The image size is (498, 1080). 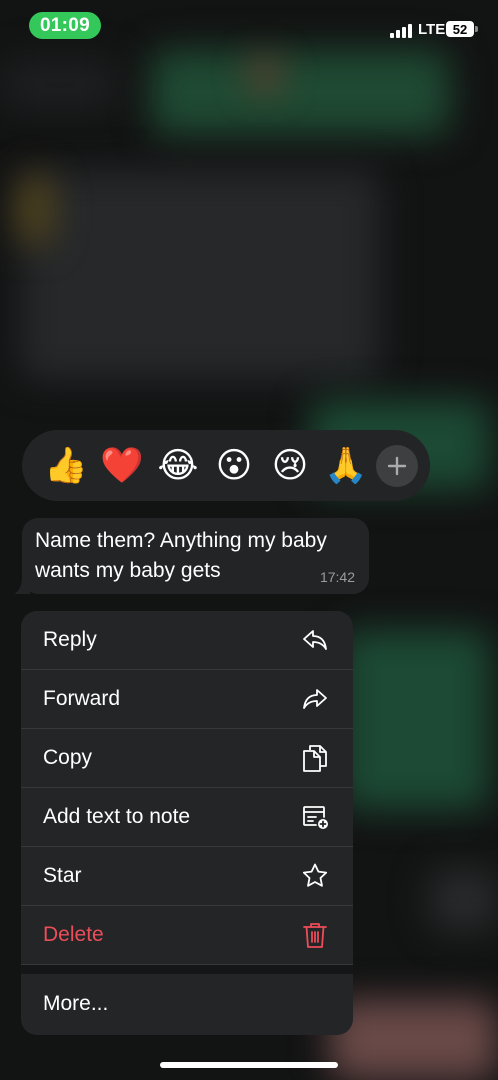 What do you see at coordinates (187, 935) in the screenshot?
I see `menu-item-delete: Delete` at bounding box center [187, 935].